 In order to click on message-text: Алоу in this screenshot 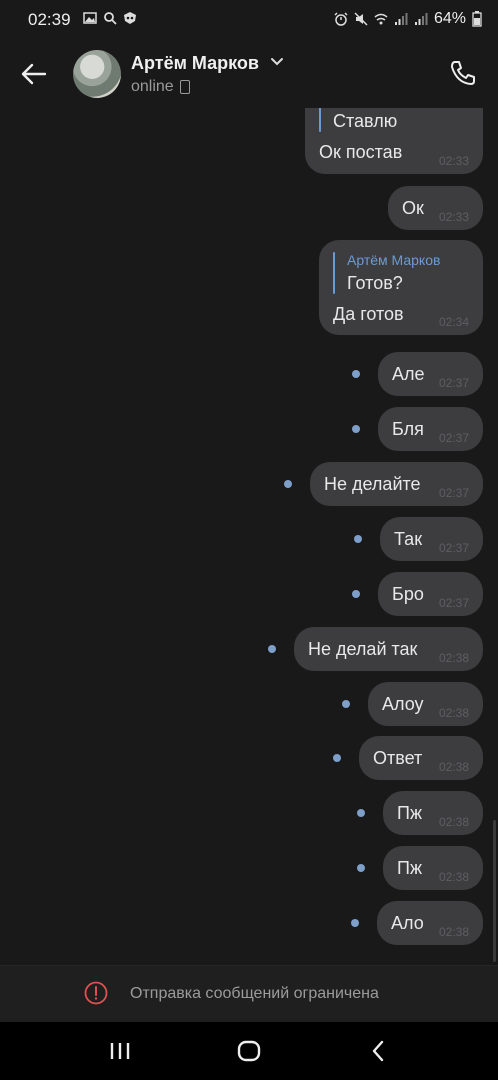, I will do `click(403, 704)`.